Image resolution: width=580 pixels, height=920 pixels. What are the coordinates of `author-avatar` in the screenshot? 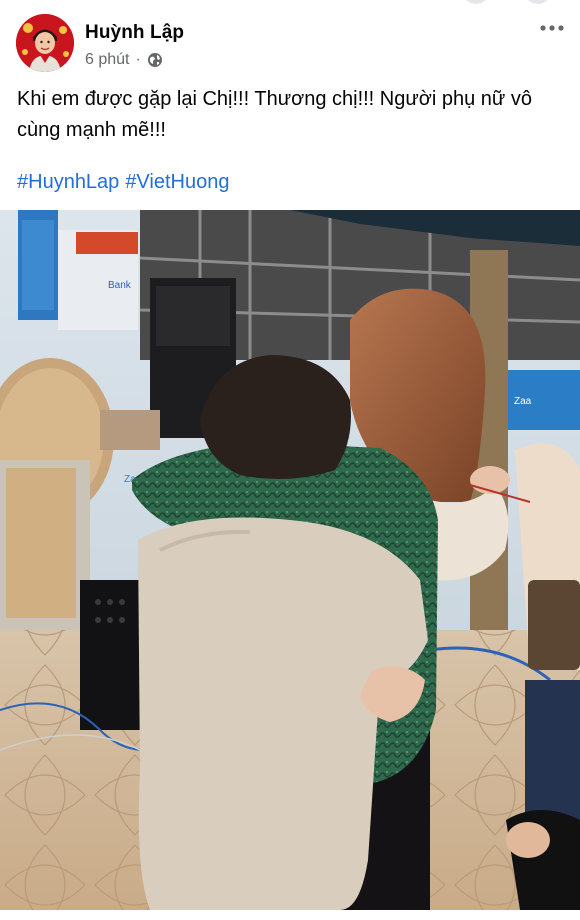 It's located at (45, 43).